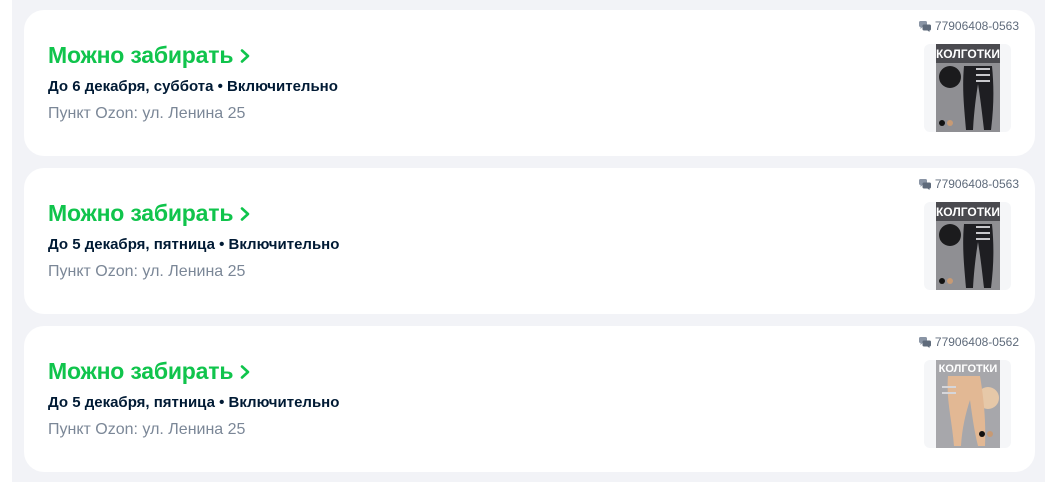 The height and width of the screenshot is (482, 1045). Describe the element at coordinates (193, 86) in the screenshot. I see `pickup-deadline: До 6 декабря, суббота • Включительно` at that location.